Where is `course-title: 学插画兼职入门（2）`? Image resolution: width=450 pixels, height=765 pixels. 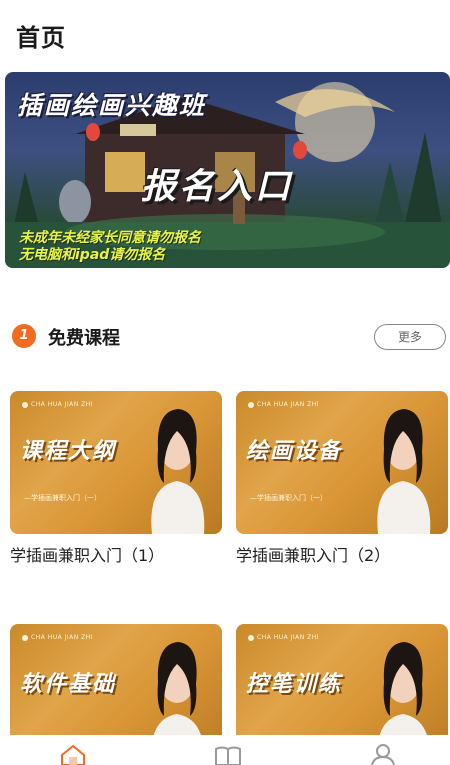
course-title: 学插画兼职入门（2） is located at coordinates (342, 554).